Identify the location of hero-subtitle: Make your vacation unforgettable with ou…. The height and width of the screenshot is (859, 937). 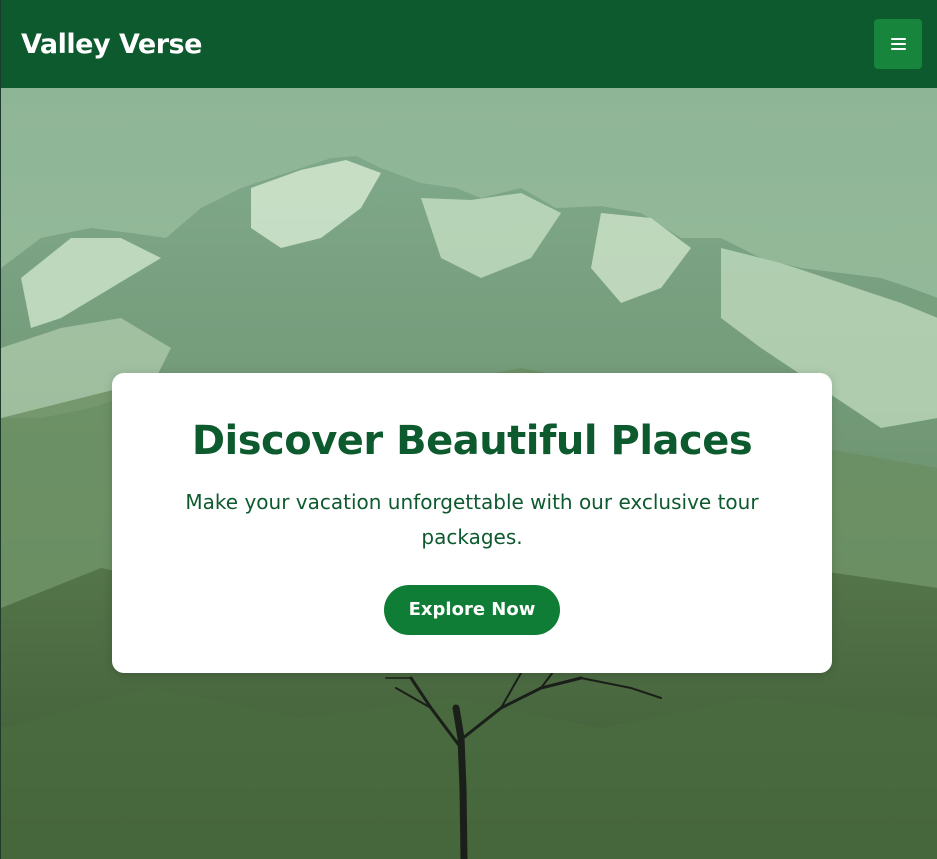
(472, 519).